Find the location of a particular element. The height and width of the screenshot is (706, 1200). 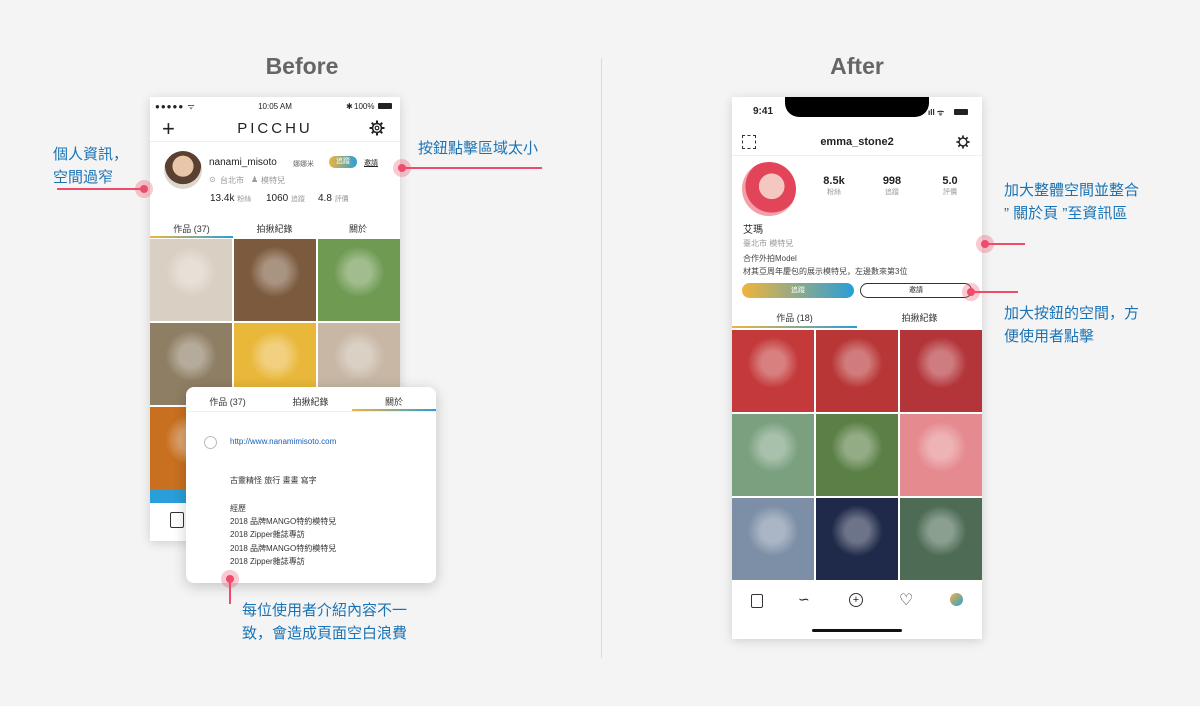

tab-works: 作品 (37) is located at coordinates (191, 228).